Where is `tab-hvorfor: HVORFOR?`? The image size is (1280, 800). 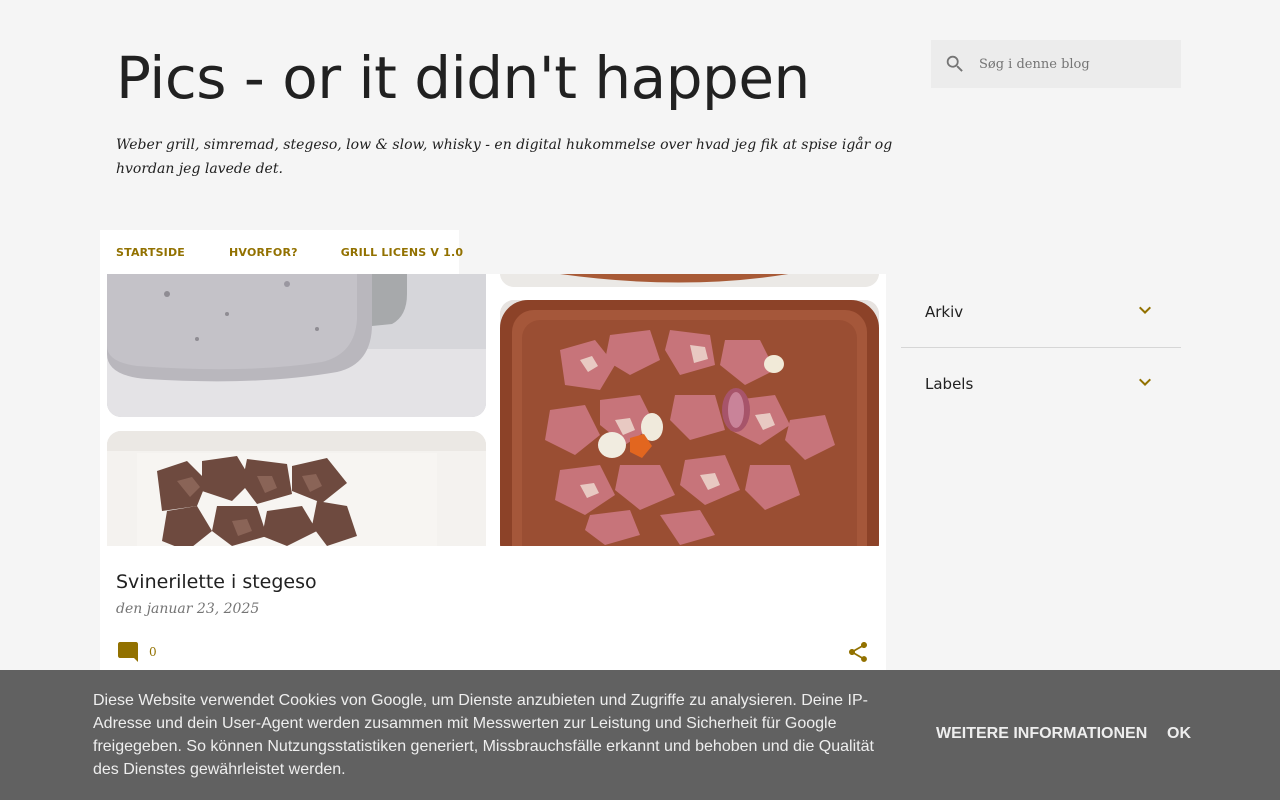
tab-hvorfor: HVORFOR? is located at coordinates (263, 252).